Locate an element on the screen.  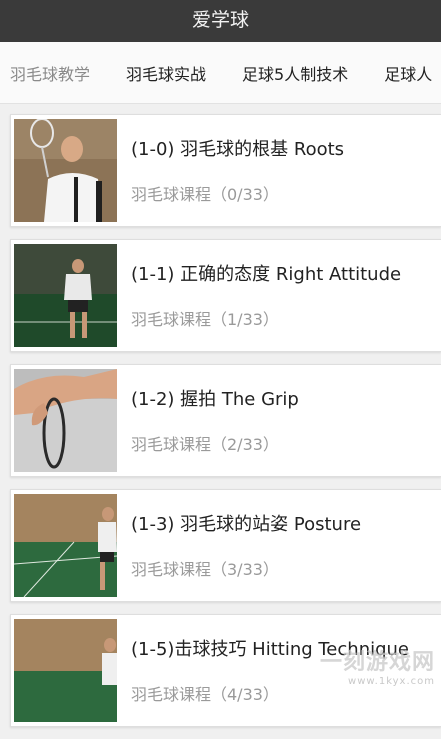
lesson-title: (1-0) 羽毛球的根基 Roots is located at coordinates (237, 148).